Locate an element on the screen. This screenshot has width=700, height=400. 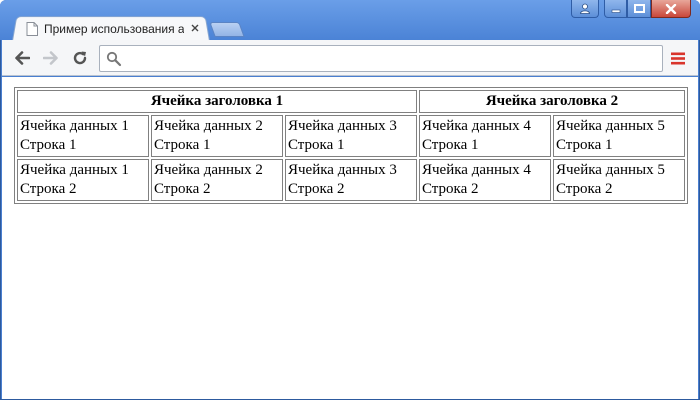
hamburger-menu-icon is located at coordinates (678, 58).